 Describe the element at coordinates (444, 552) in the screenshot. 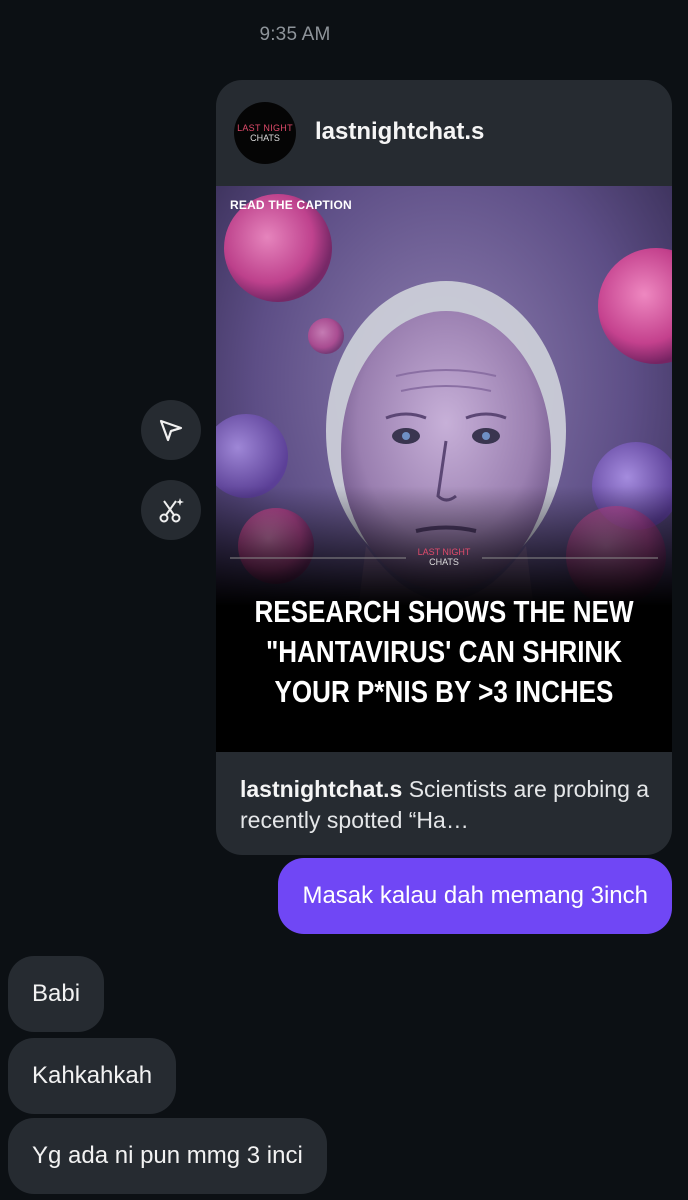

I see `image-logo-line1: LAST NIGHT` at that location.